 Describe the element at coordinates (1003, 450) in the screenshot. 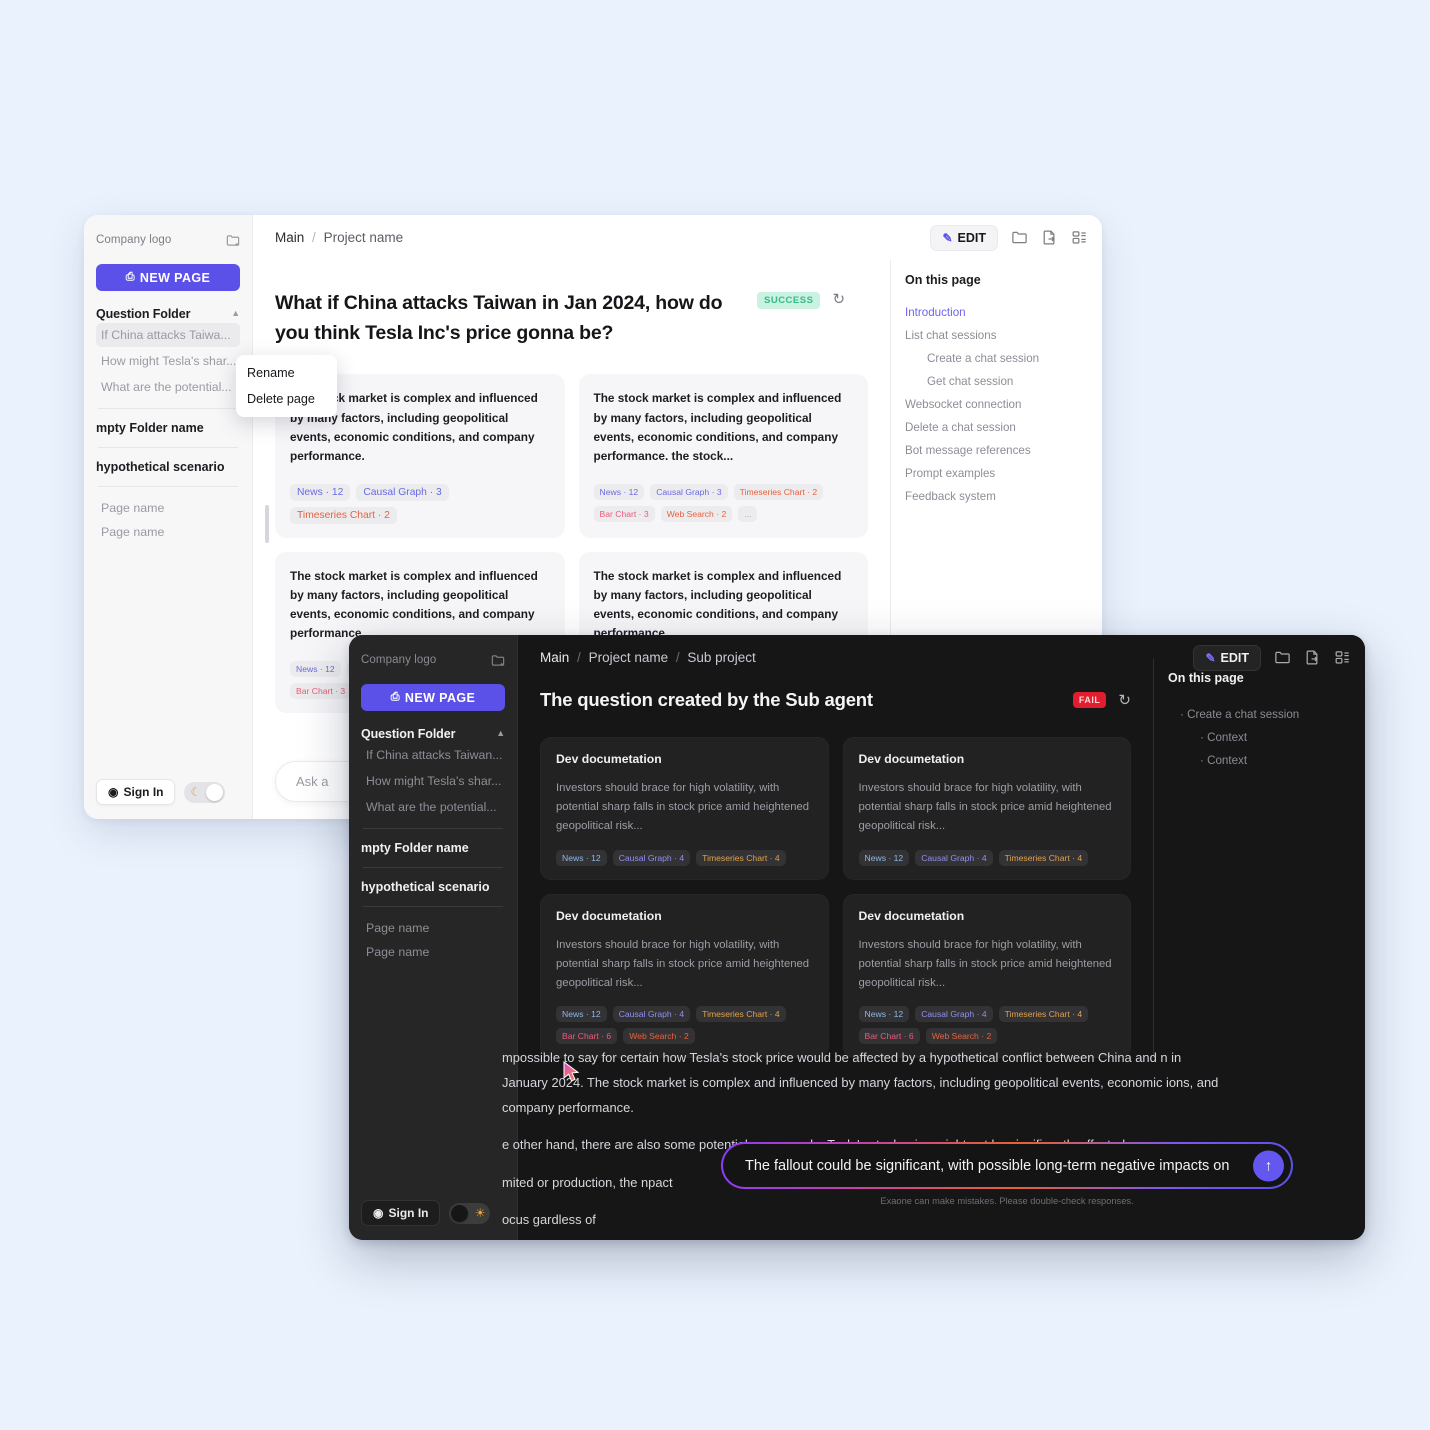

I see `toc-item: Bot message references` at that location.